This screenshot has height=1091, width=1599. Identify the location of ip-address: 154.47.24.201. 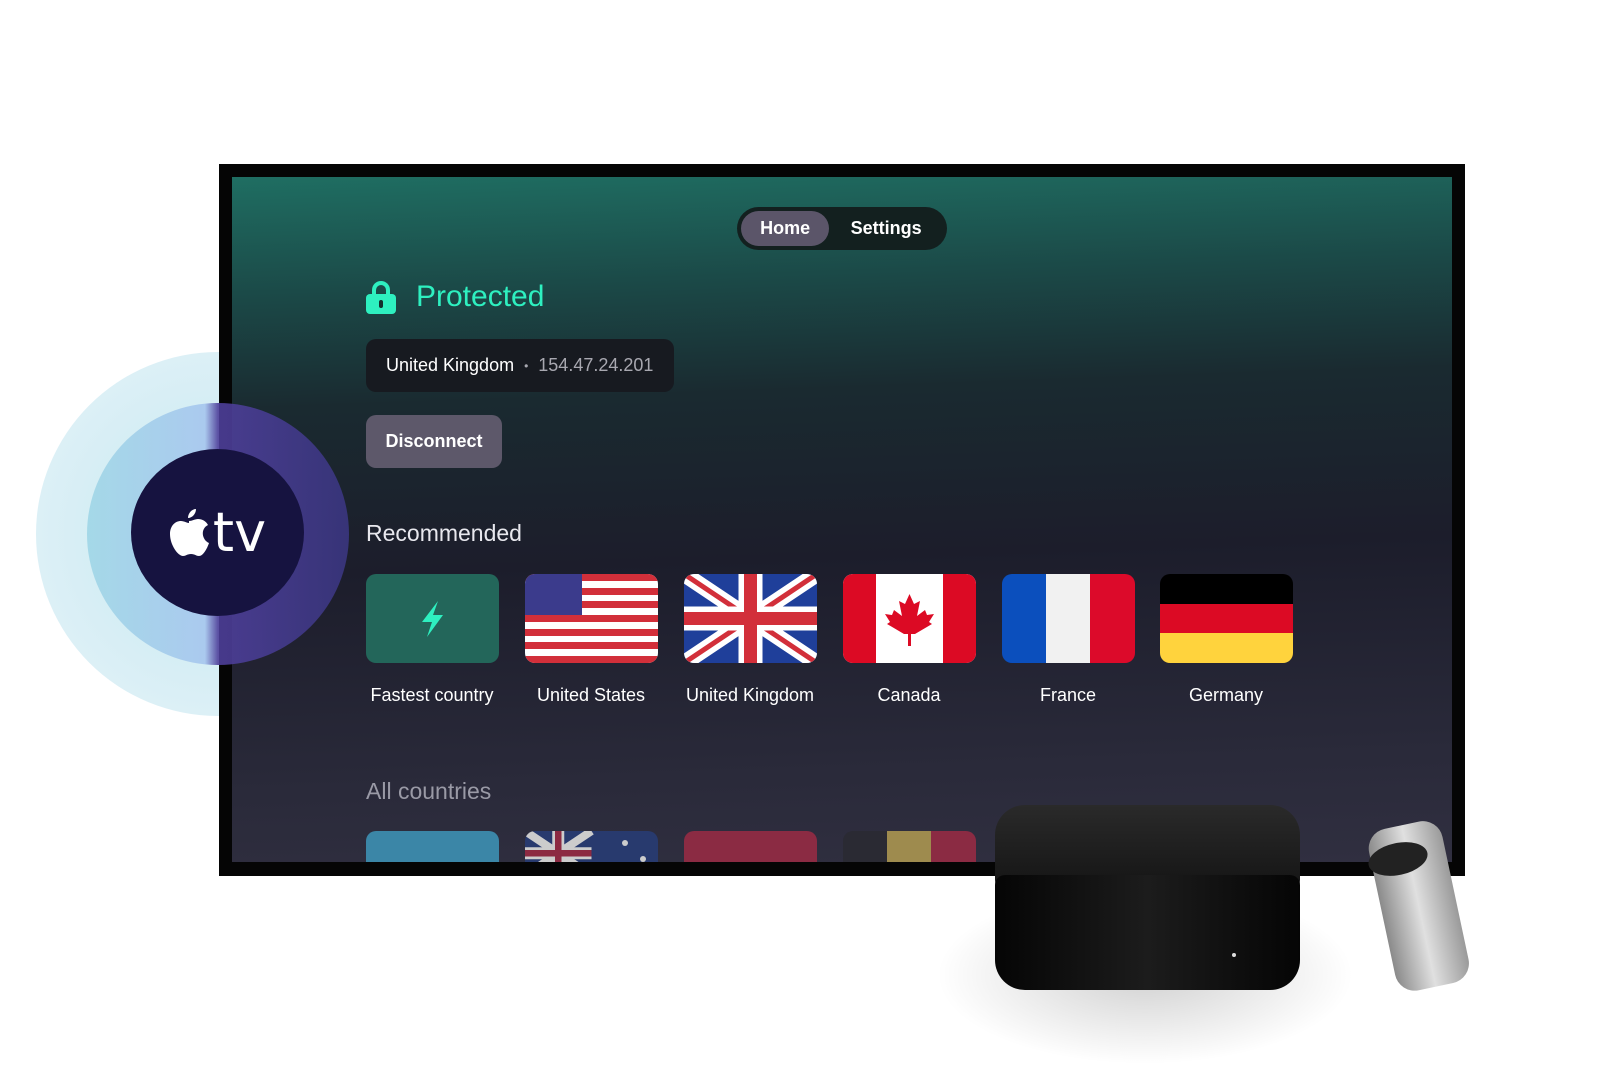
(596, 365).